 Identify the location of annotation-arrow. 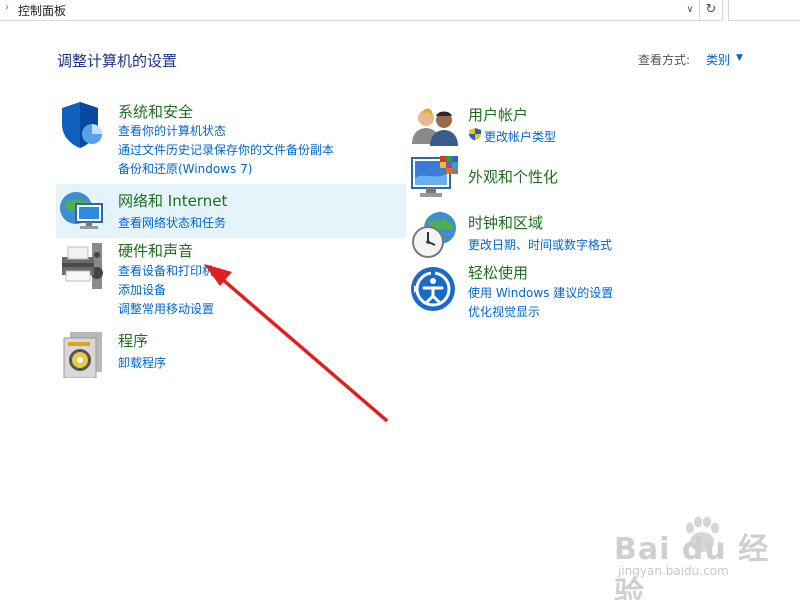
(296, 343).